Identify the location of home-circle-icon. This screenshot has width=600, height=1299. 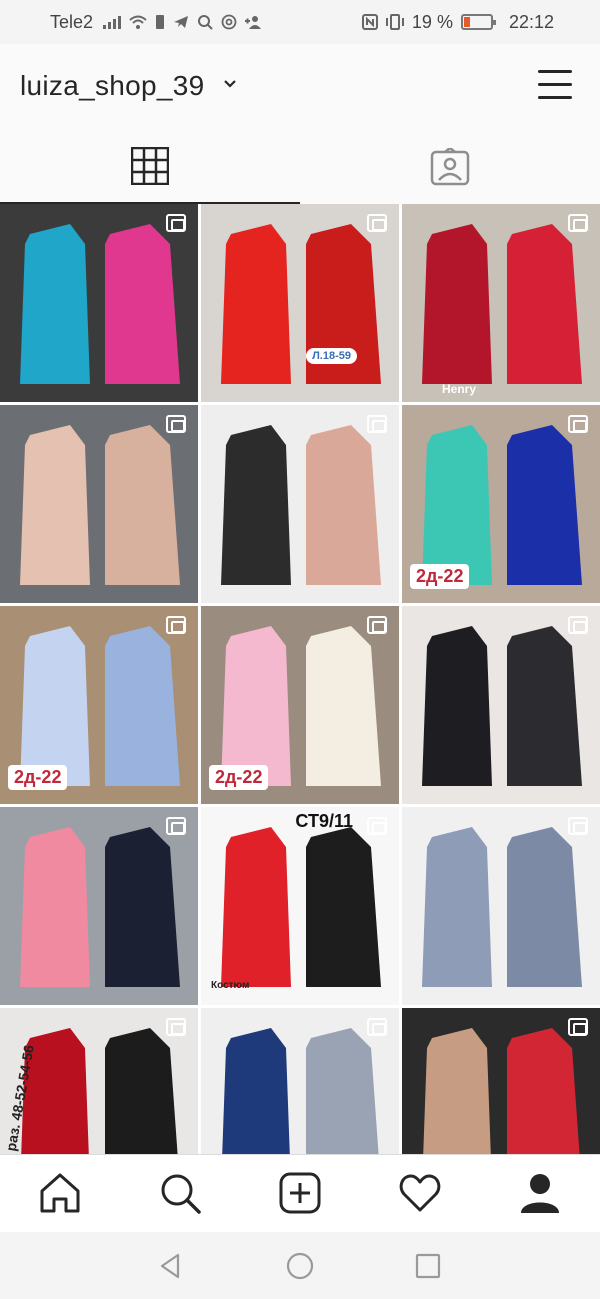
(300, 1266).